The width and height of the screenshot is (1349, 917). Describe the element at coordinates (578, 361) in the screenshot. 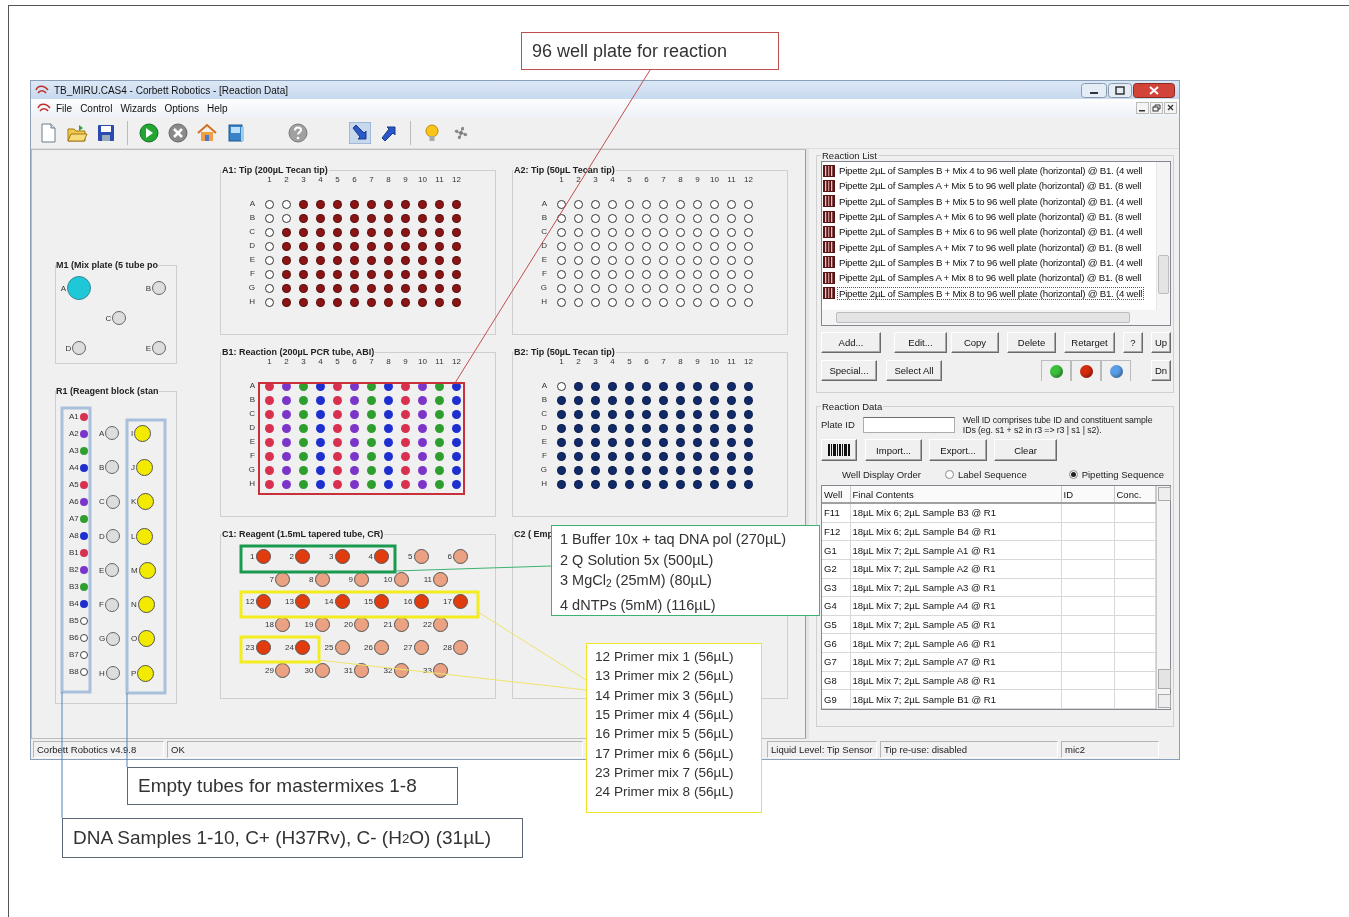

I see `column-number: 2` at that location.